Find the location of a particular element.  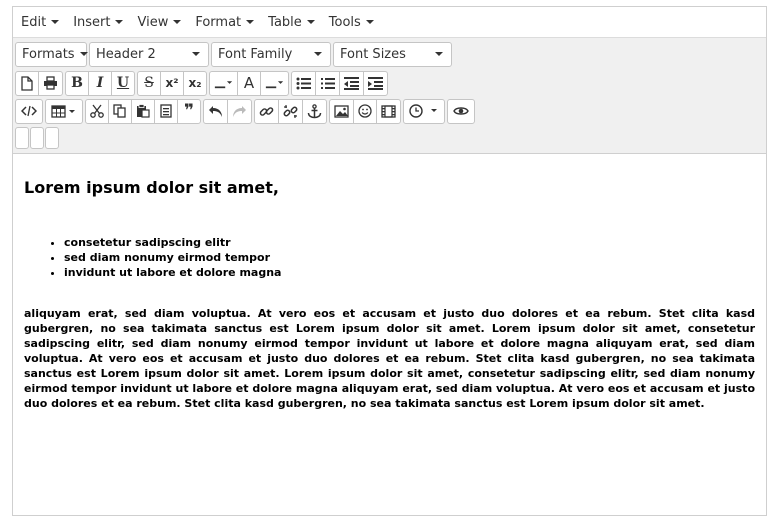

menu-edit-label: Edit is located at coordinates (34, 22).